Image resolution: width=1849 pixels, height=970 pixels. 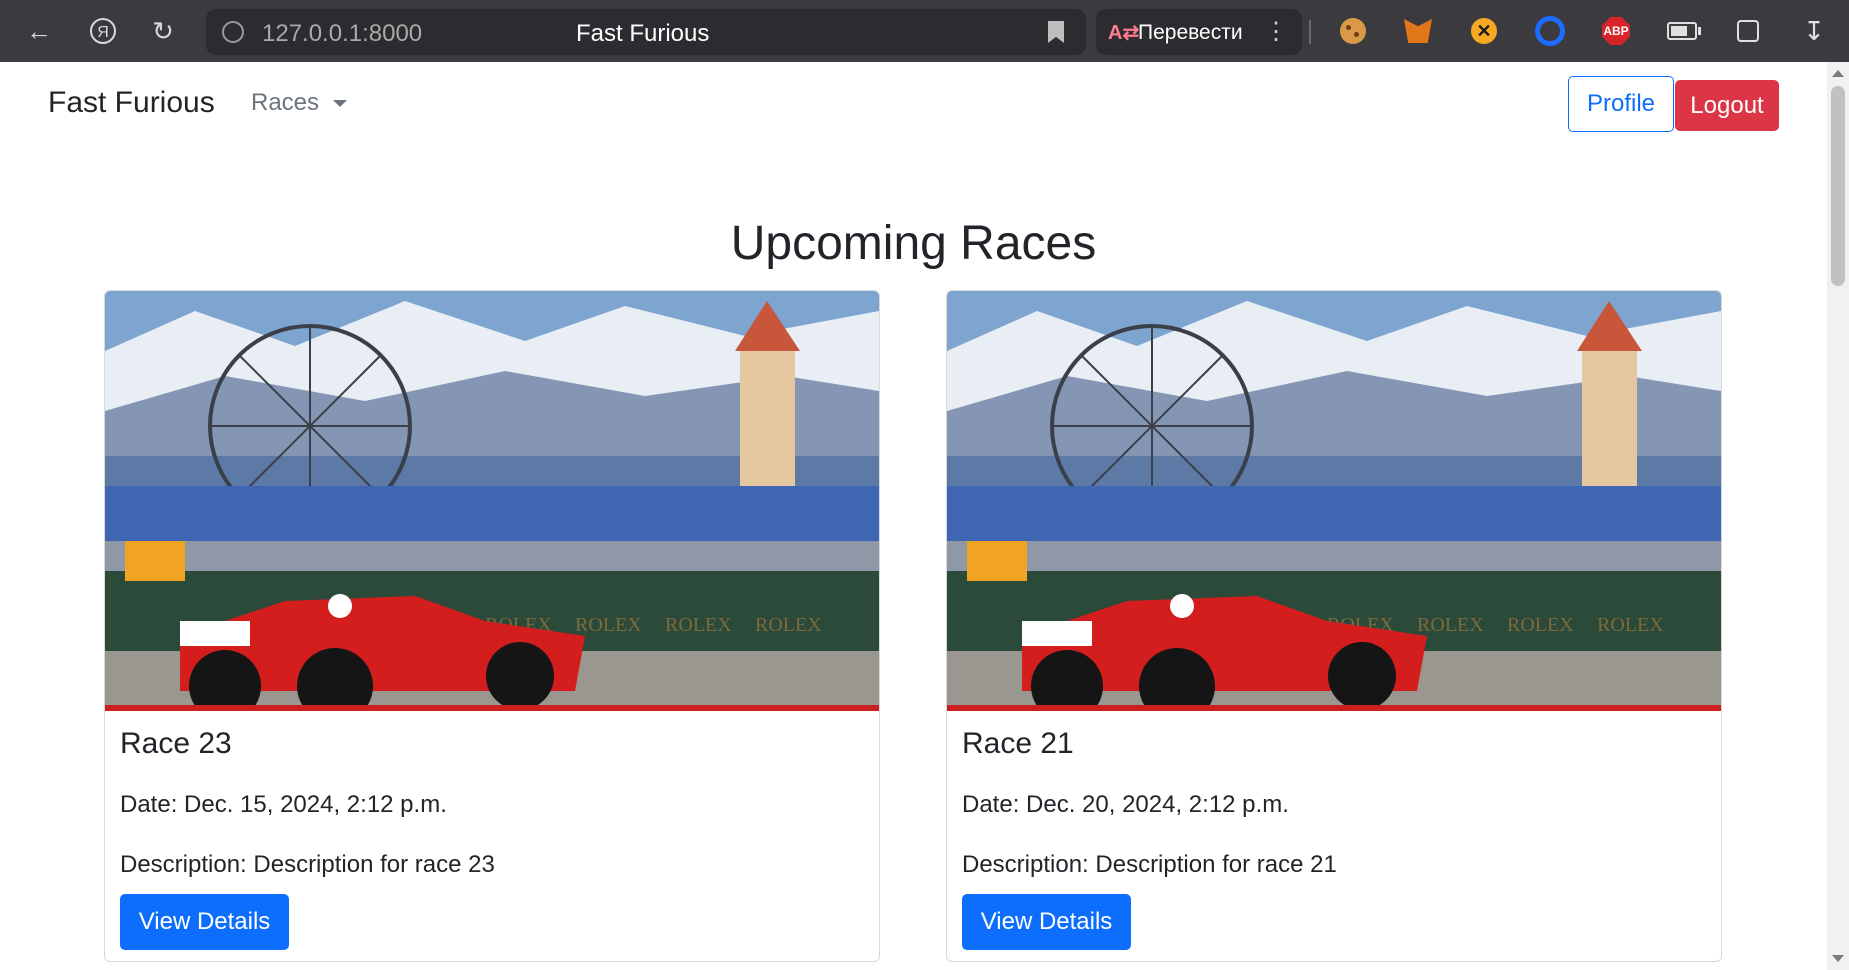 What do you see at coordinates (340, 103) in the screenshot?
I see `caret-down-icon` at bounding box center [340, 103].